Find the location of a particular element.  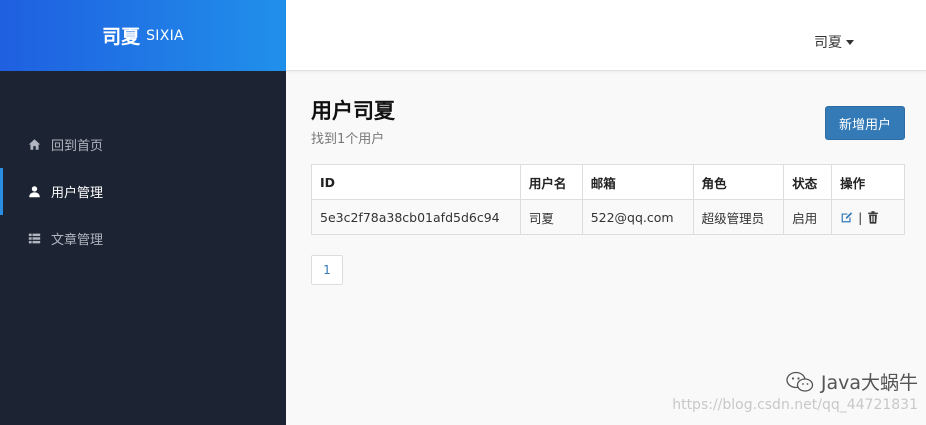

cell-role: 超级管理员 is located at coordinates (738, 217).